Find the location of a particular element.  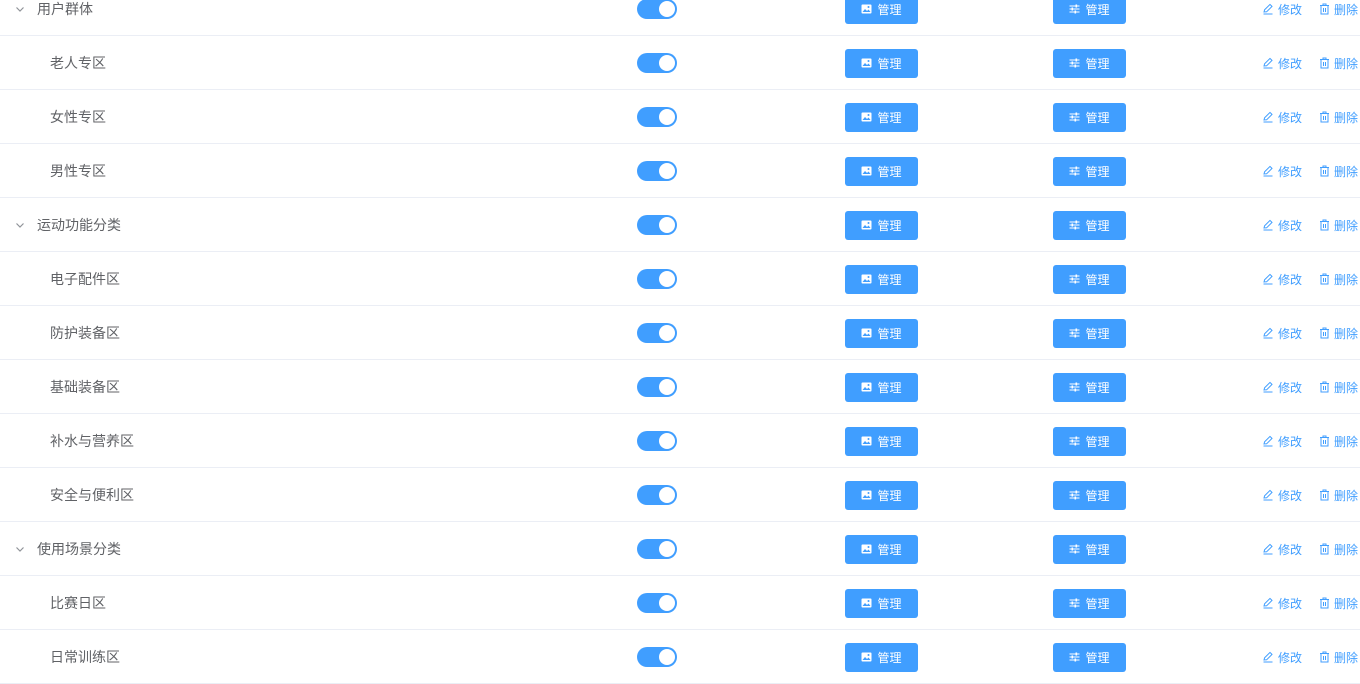

edit-pencil-icon is located at coordinates (1268, 603).